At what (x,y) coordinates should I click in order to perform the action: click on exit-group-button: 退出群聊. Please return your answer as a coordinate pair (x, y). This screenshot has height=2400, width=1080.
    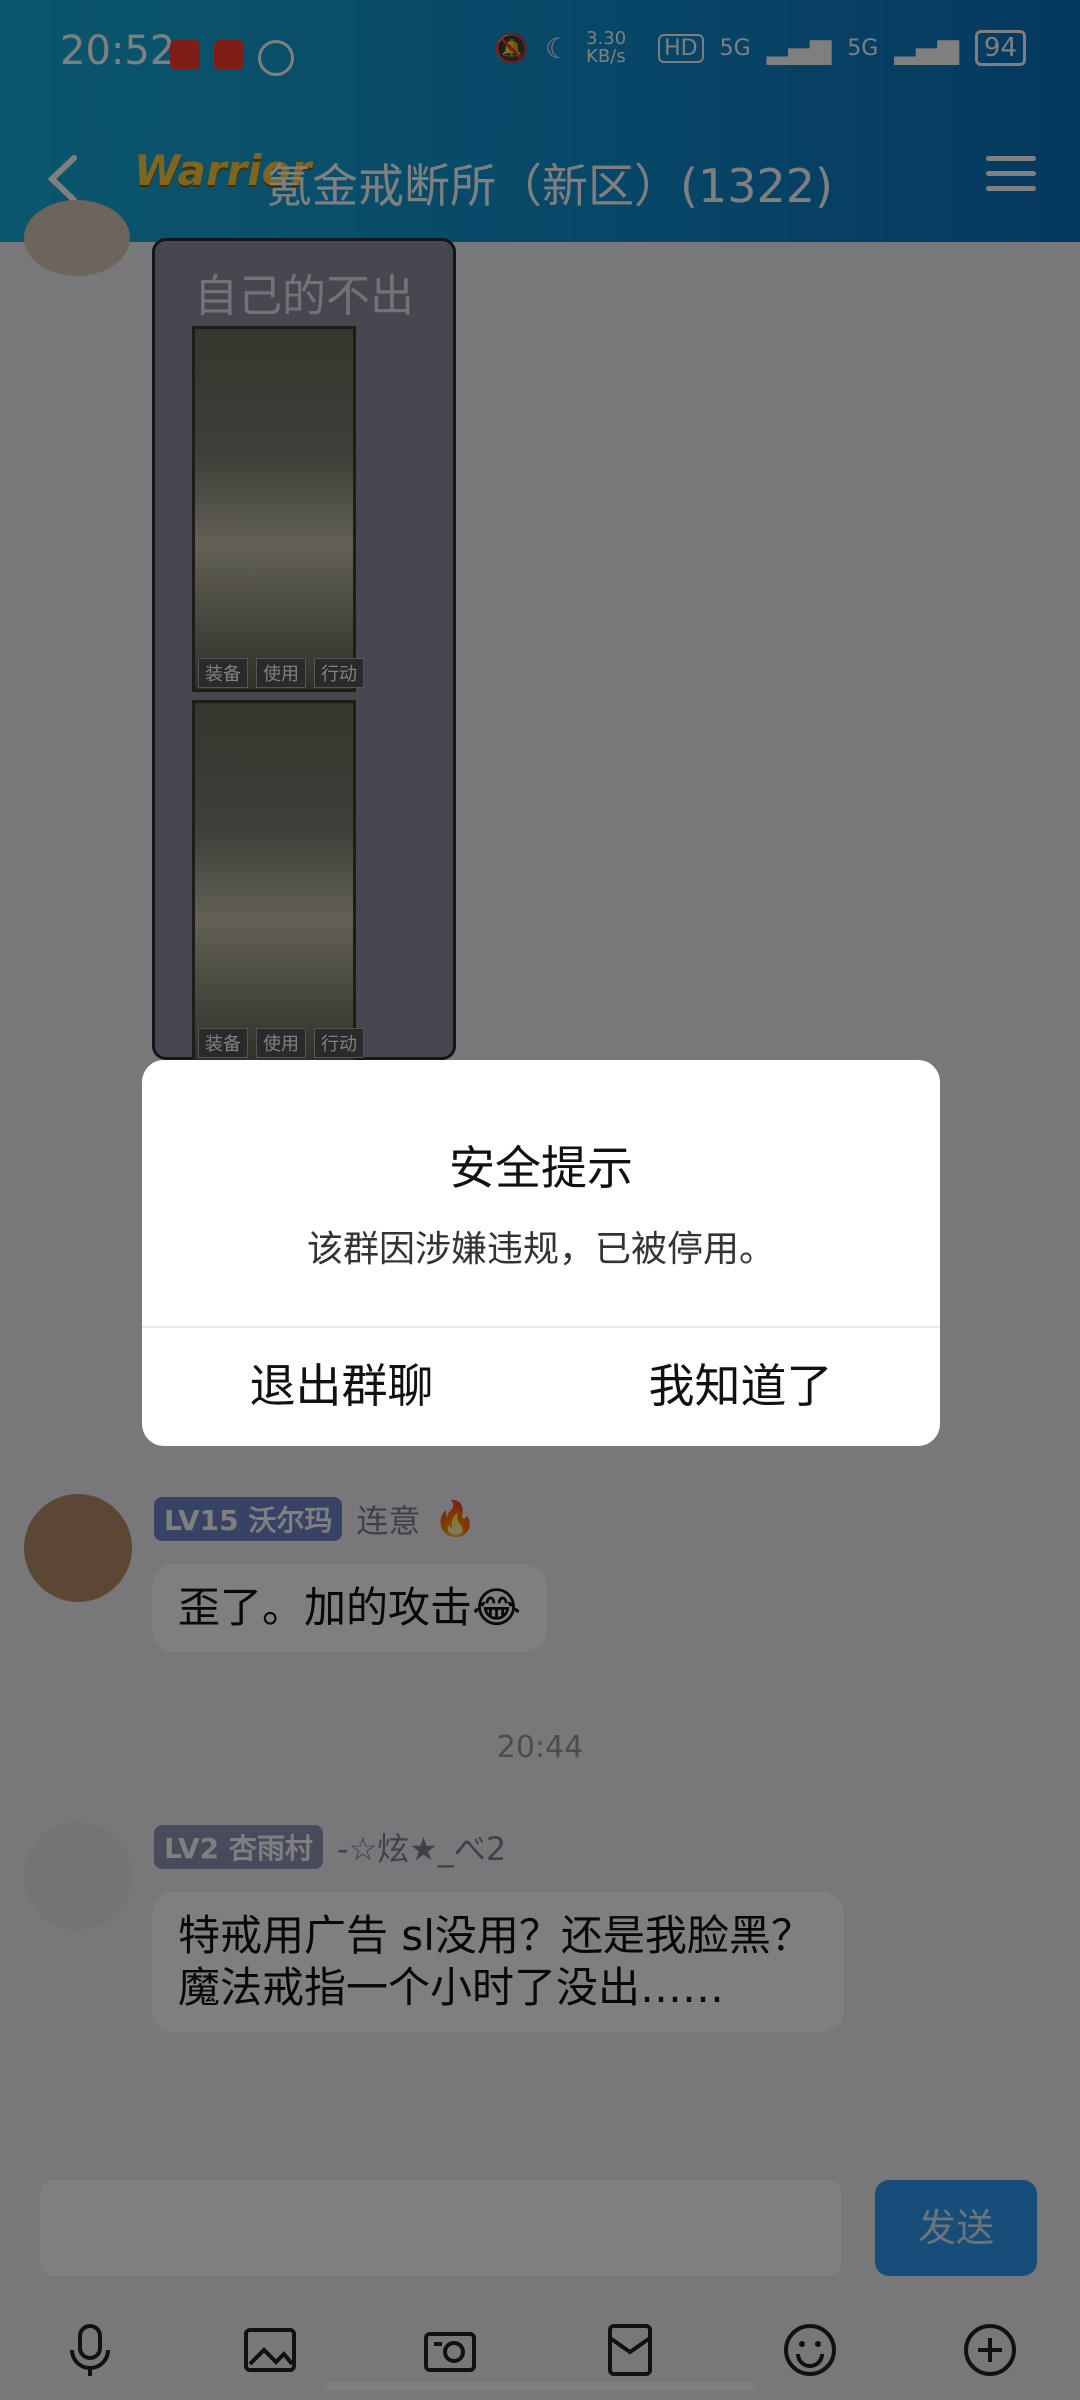
    Looking at the image, I should click on (341, 1386).